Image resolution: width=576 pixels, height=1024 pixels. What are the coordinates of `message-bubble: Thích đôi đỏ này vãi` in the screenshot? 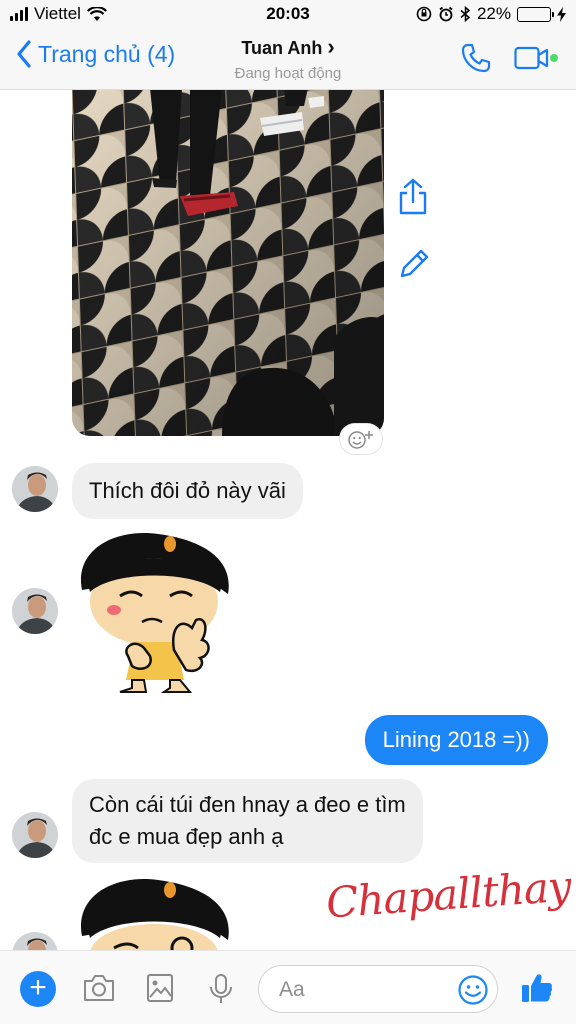 It's located at (187, 491).